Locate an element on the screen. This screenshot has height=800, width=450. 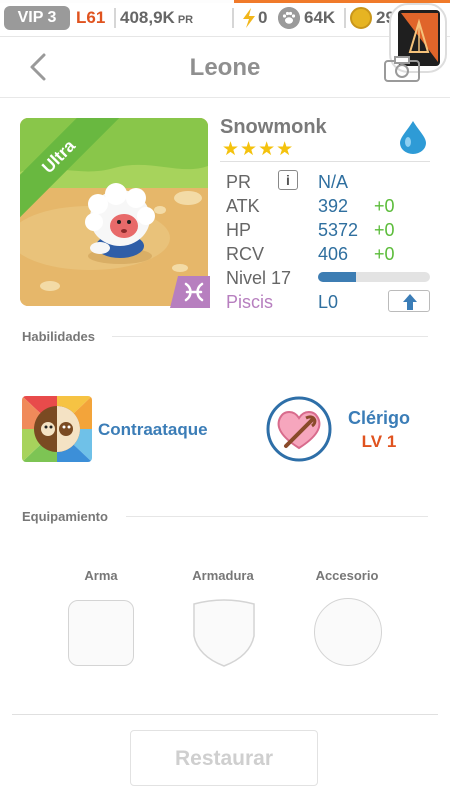
zodiac-label: Piscis is located at coordinates (250, 302).